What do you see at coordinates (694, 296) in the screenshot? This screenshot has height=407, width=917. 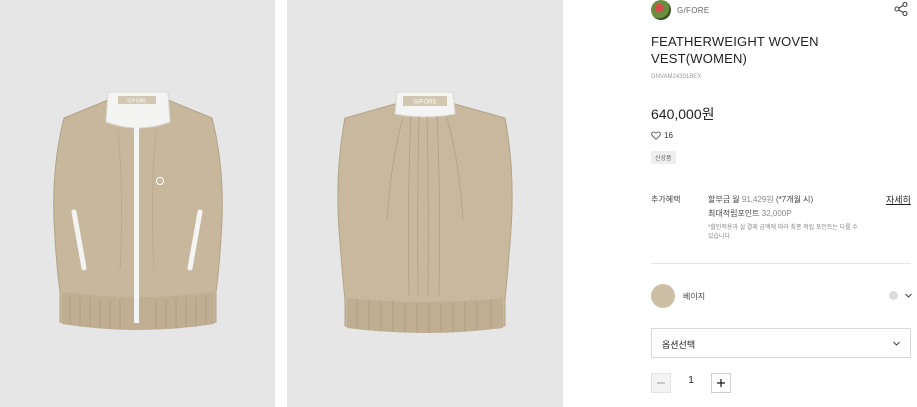 I see `color-name: 베이지` at bounding box center [694, 296].